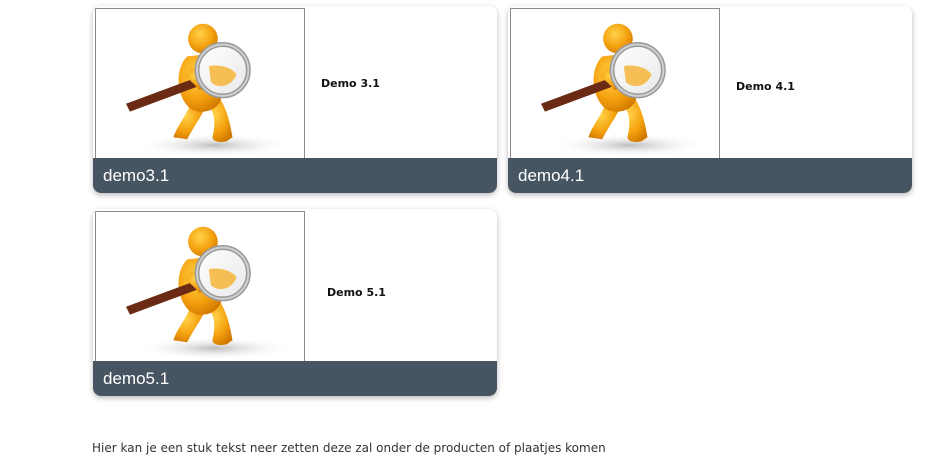 Image resolution: width=941 pixels, height=474 pixels. Describe the element at coordinates (295, 378) in the screenshot. I see `product-caption: demo5.1` at that location.